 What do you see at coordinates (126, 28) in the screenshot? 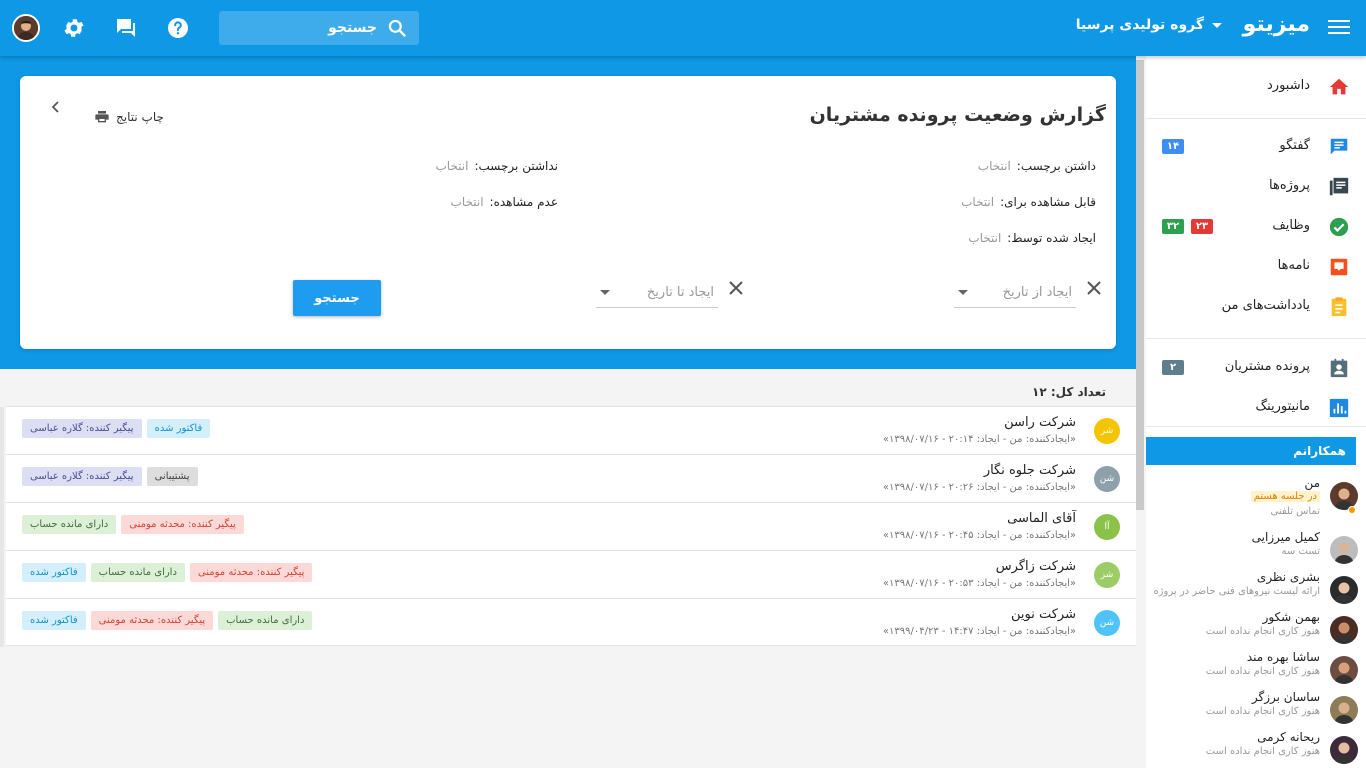
I see `messages-icon` at bounding box center [126, 28].